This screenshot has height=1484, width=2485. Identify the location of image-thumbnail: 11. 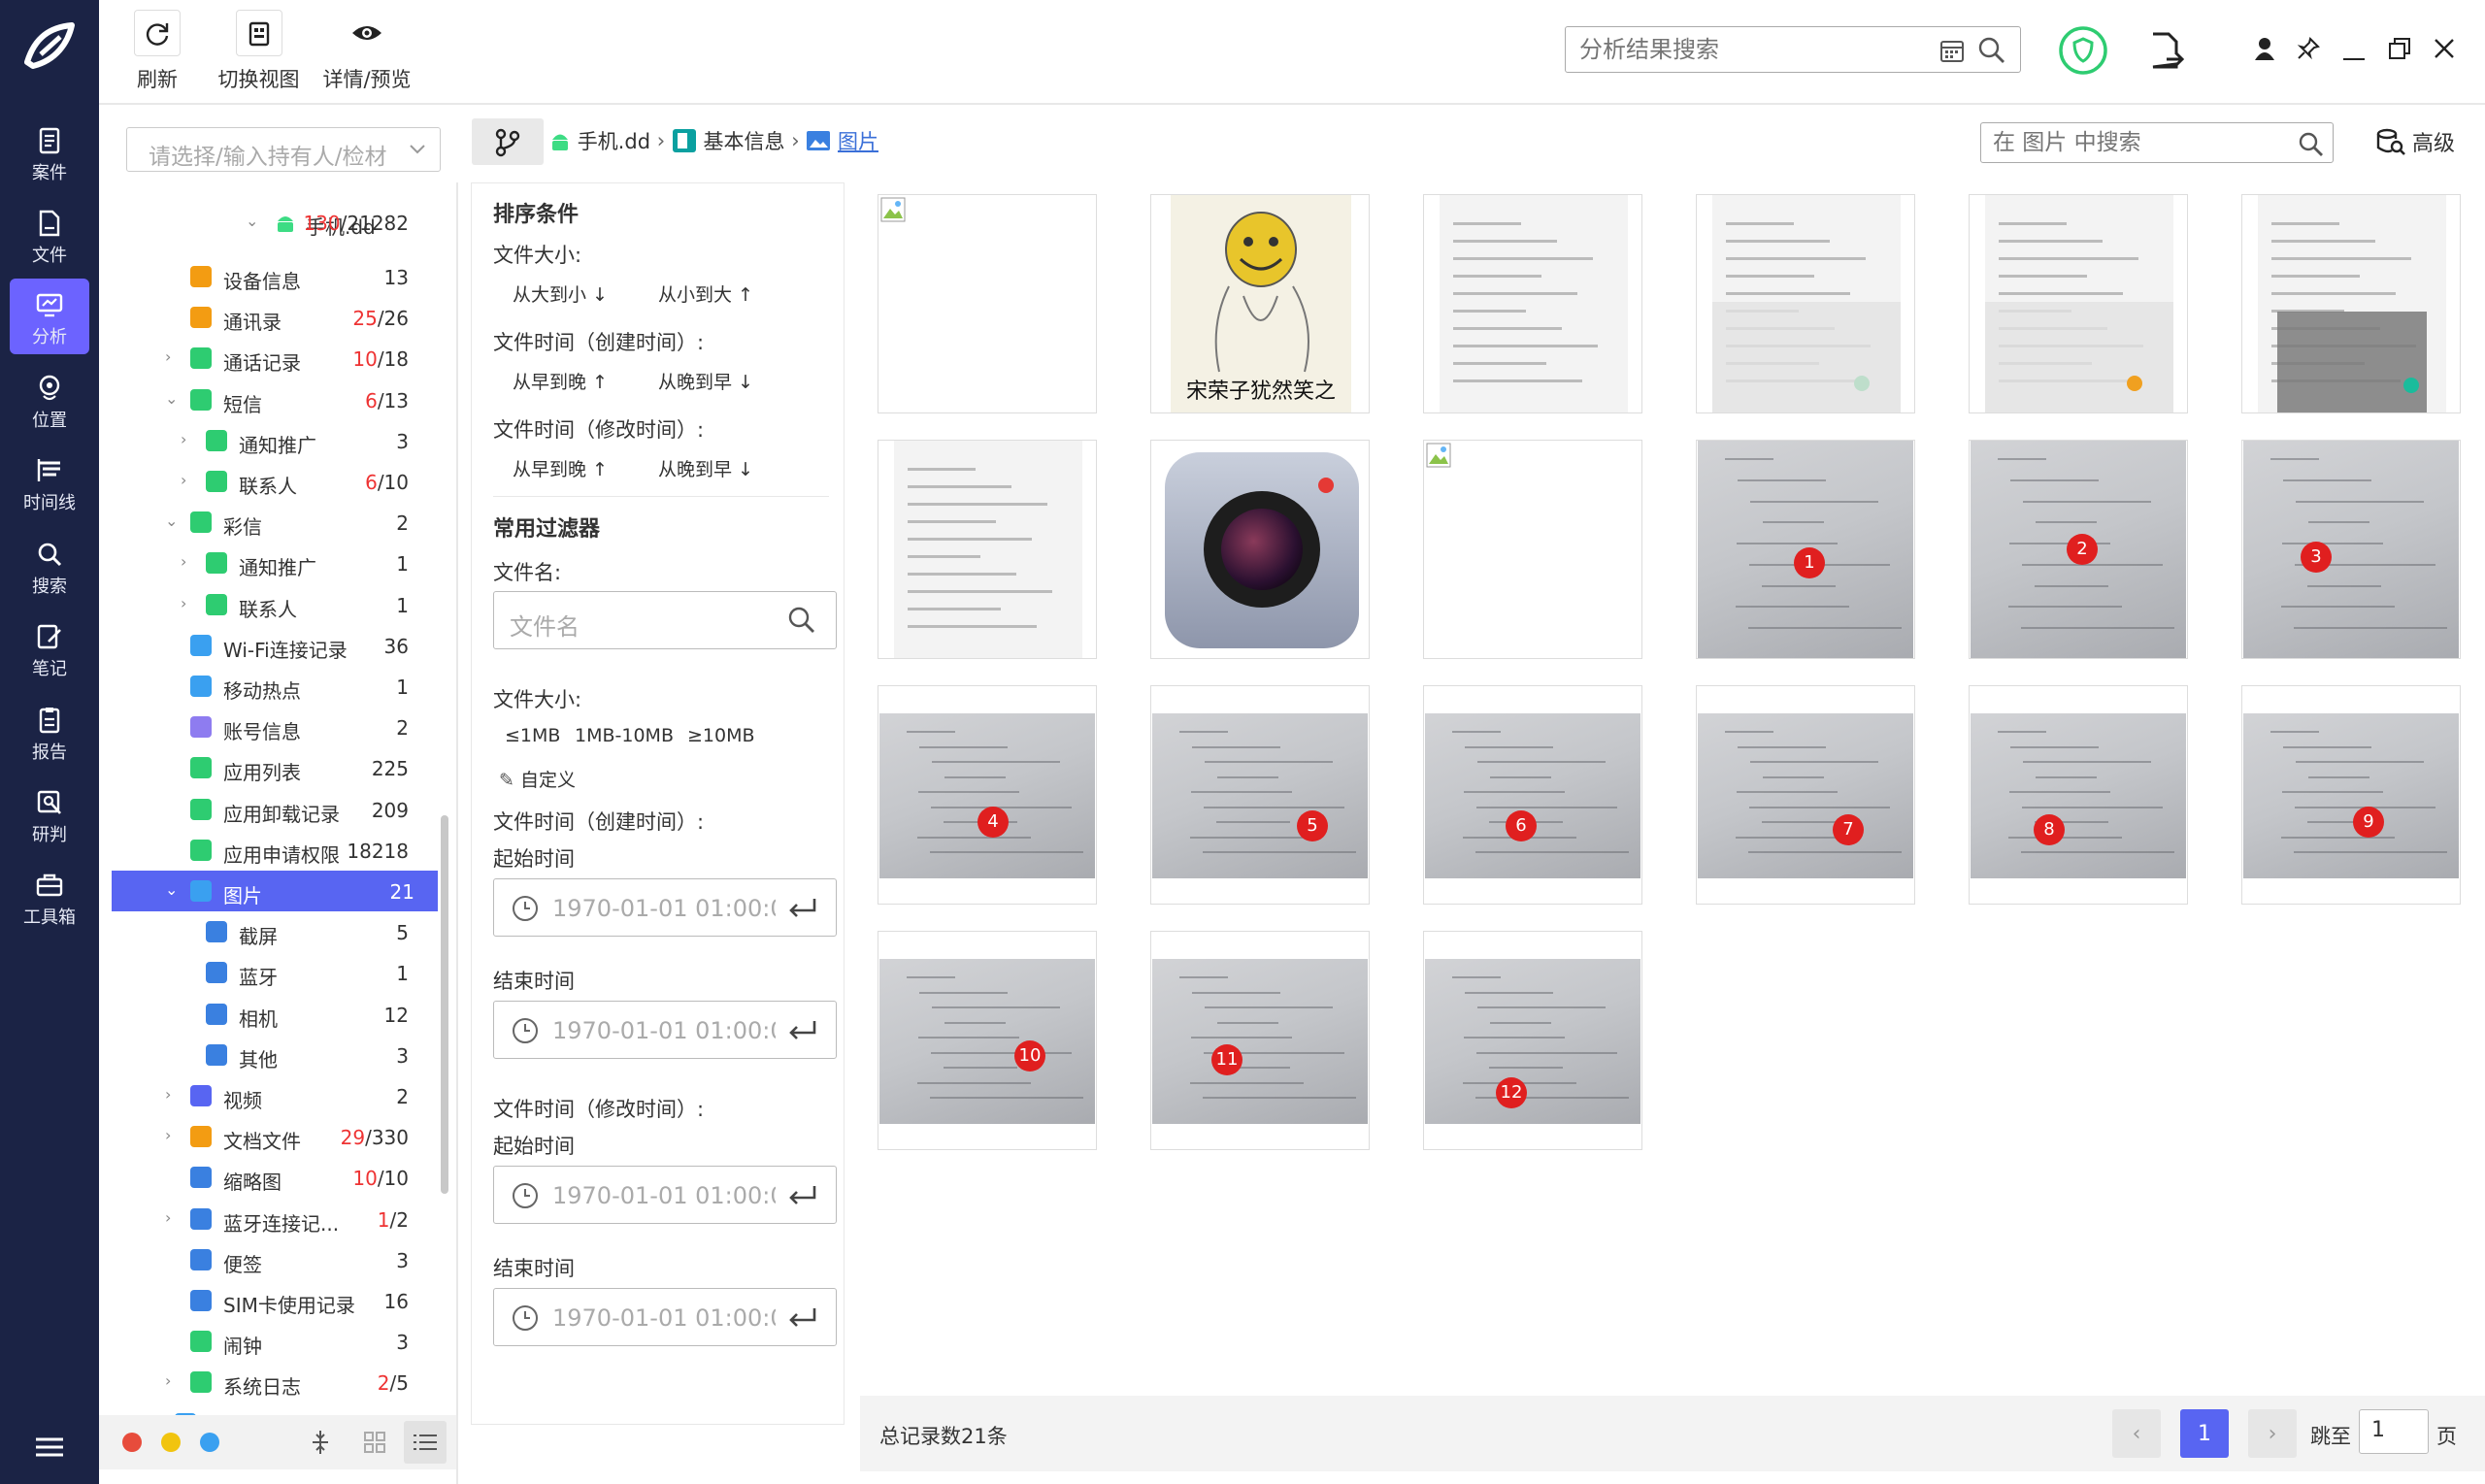
(1260, 1040).